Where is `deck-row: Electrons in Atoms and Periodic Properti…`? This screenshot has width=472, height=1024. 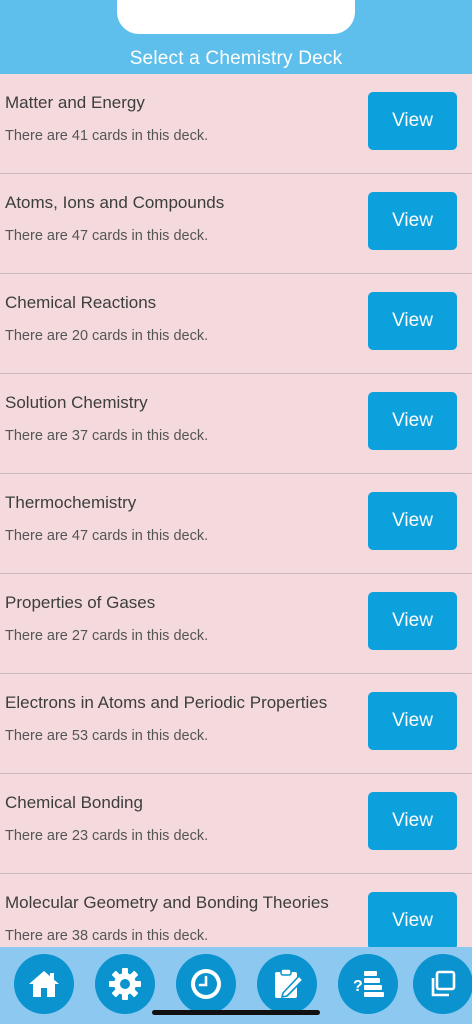
deck-row: Electrons in Atoms and Periodic Properti… is located at coordinates (236, 724).